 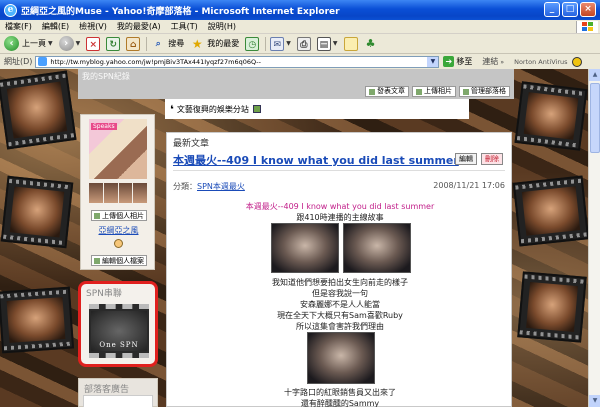 I want to click on scroll-up-icon: ▲, so click(x=594, y=75).